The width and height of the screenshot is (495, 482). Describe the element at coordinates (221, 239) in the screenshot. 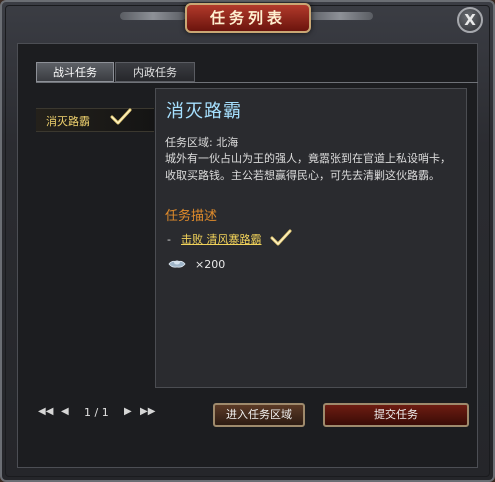

I see `objective-link: 击败 清风寨路霸` at that location.